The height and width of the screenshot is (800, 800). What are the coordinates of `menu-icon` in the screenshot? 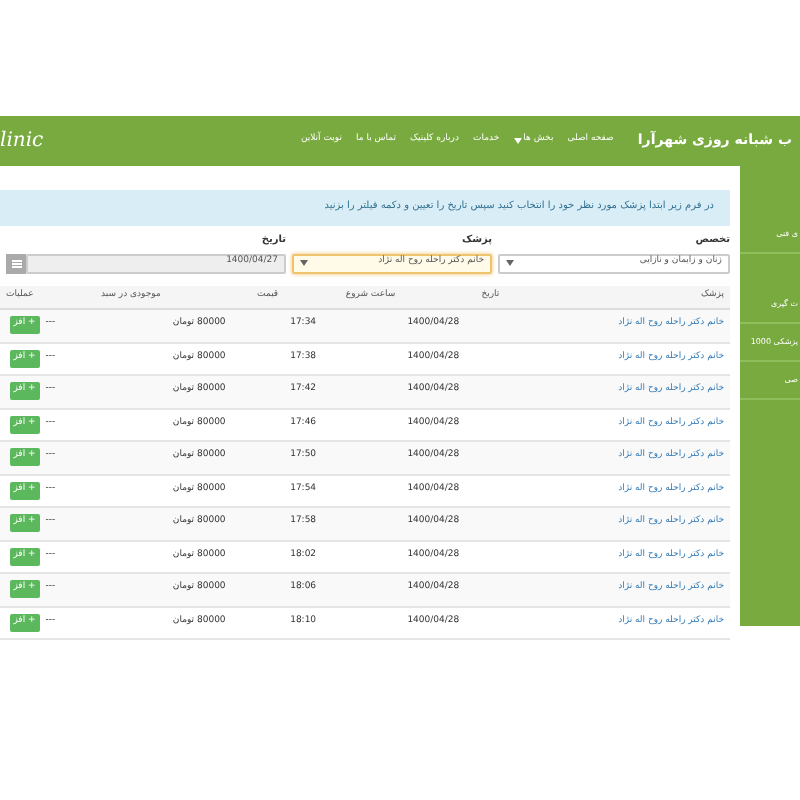 It's located at (16, 263).